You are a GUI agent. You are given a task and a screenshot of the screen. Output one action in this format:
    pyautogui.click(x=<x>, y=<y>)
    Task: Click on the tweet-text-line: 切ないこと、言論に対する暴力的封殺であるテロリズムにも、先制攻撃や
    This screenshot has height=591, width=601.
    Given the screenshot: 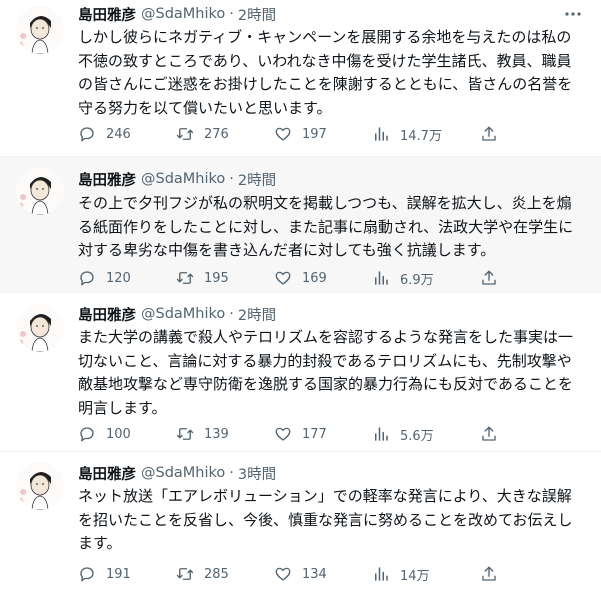 What is the action you would take?
    pyautogui.click(x=325, y=360)
    